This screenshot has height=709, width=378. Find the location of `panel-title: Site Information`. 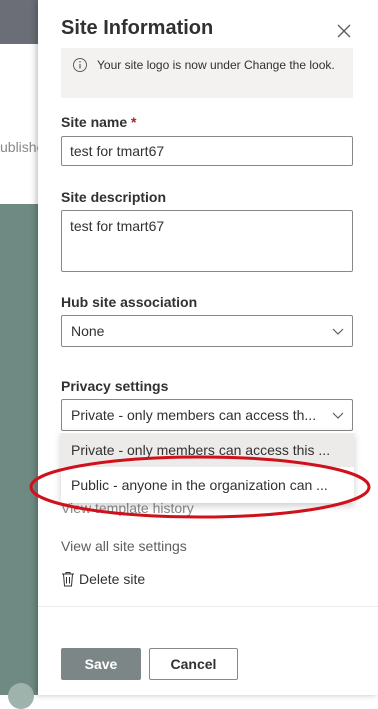

panel-title: Site Information is located at coordinates (137, 28).